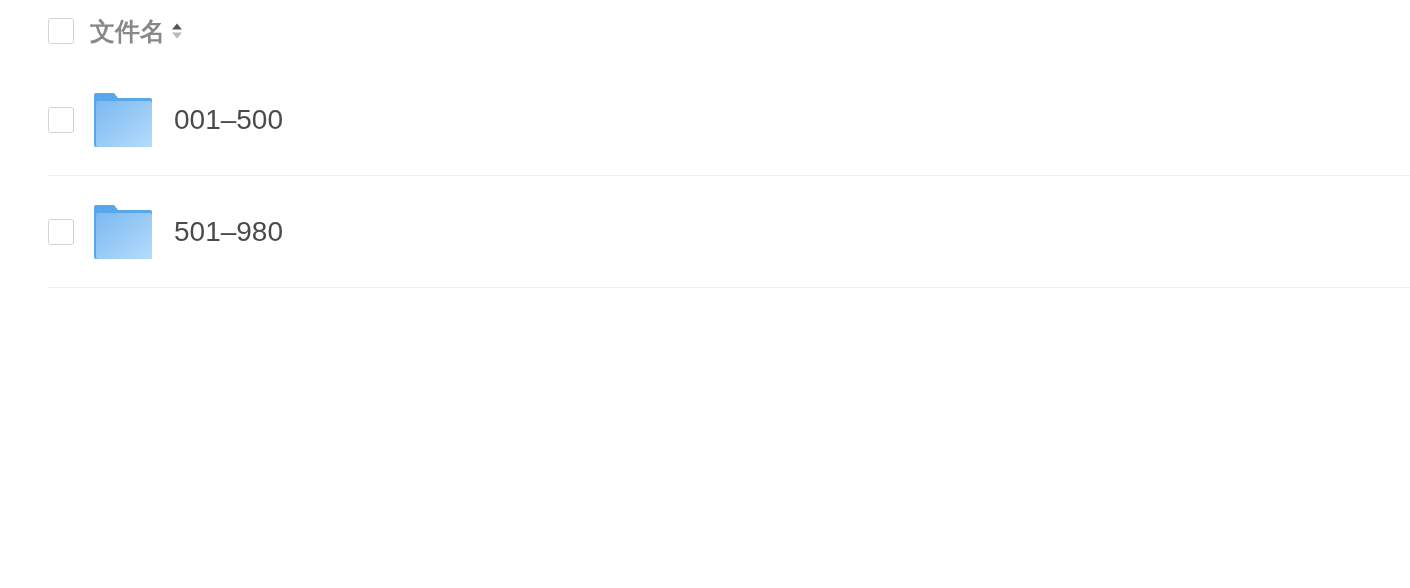 This screenshot has width=1410, height=588. I want to click on column-header: 文件名, so click(127, 31).